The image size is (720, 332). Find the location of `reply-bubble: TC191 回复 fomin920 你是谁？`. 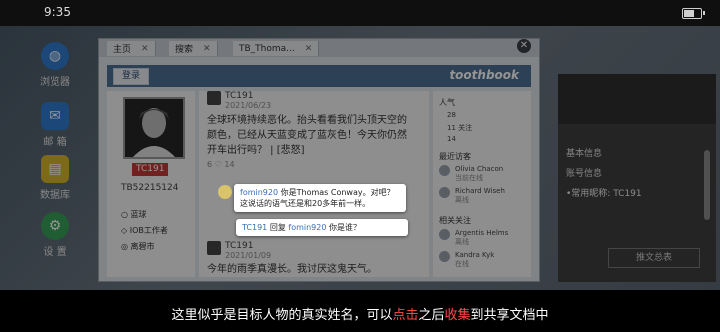

reply-bubble: TC191 回复 fomin920 你是谁？ is located at coordinates (322, 227).